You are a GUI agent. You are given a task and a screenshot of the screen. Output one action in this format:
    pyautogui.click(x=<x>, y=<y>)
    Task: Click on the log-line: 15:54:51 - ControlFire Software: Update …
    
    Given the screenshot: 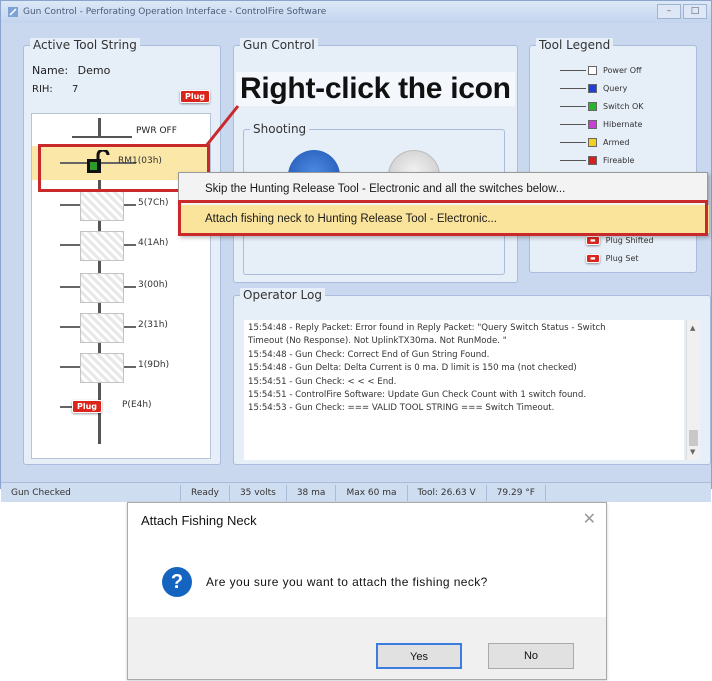 What is the action you would take?
    pyautogui.click(x=417, y=395)
    